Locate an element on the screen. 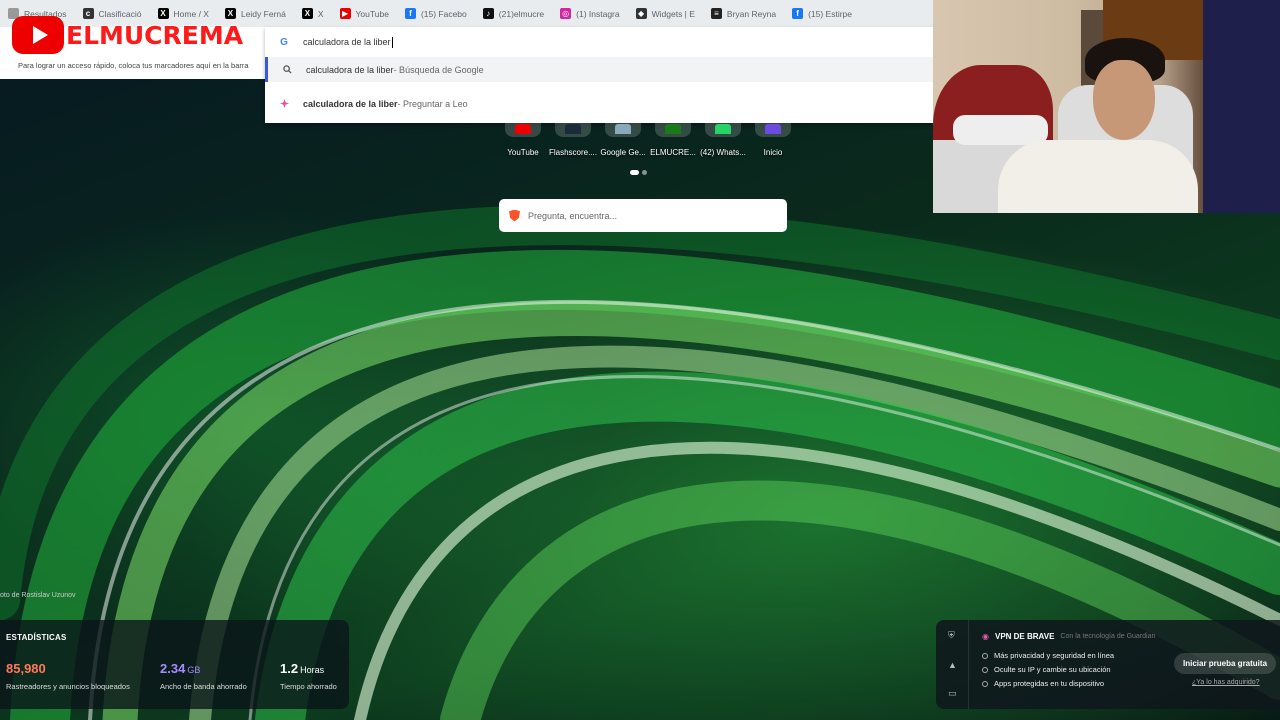 The height and width of the screenshot is (720, 1280). stat-bandwidth-saved: 2.34 GB Ancho de banda ahorrado is located at coordinates (203, 675).